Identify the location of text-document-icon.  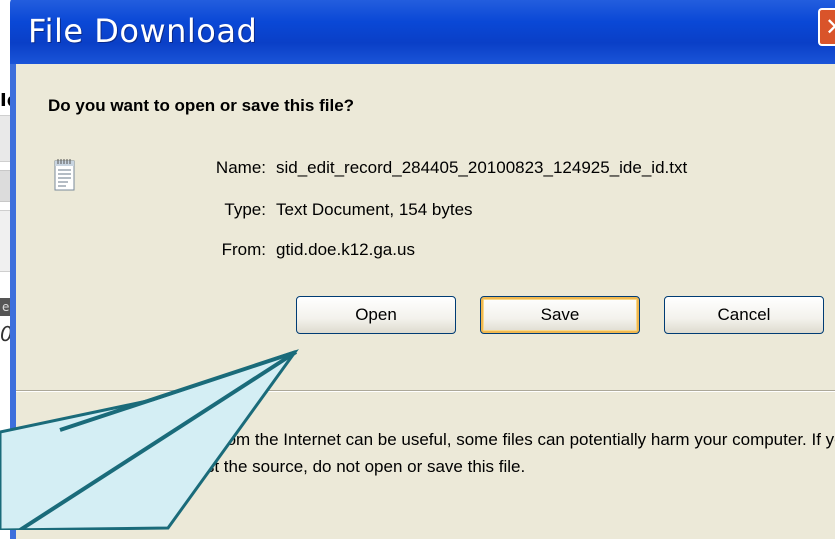
(65, 175).